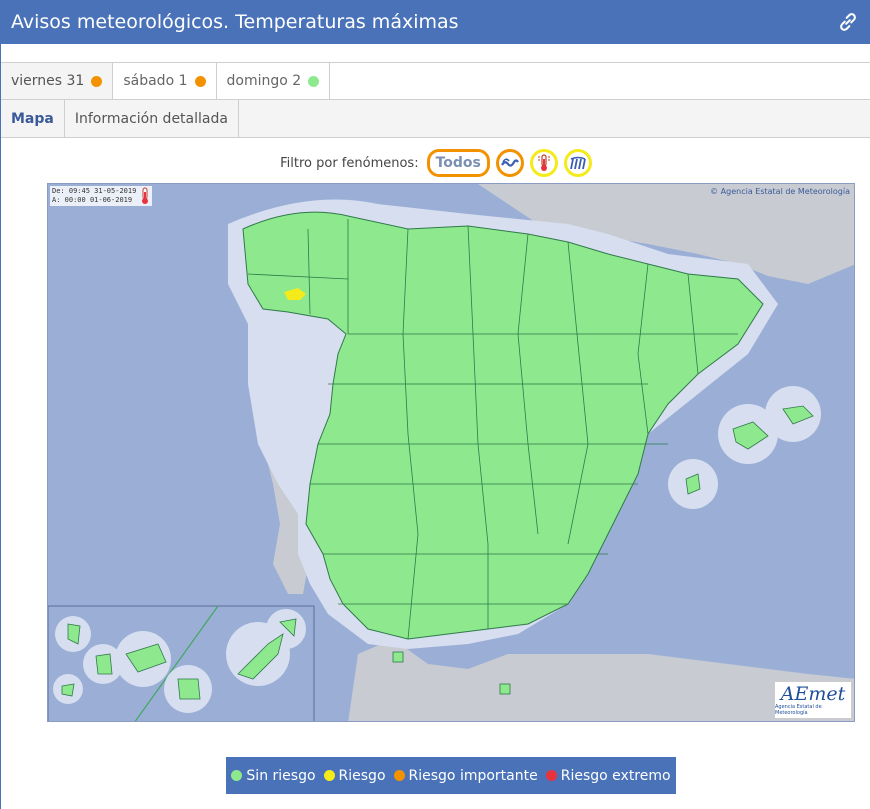 The image size is (870, 809). Describe the element at coordinates (505, 689) in the screenshot. I see `melilla` at that location.